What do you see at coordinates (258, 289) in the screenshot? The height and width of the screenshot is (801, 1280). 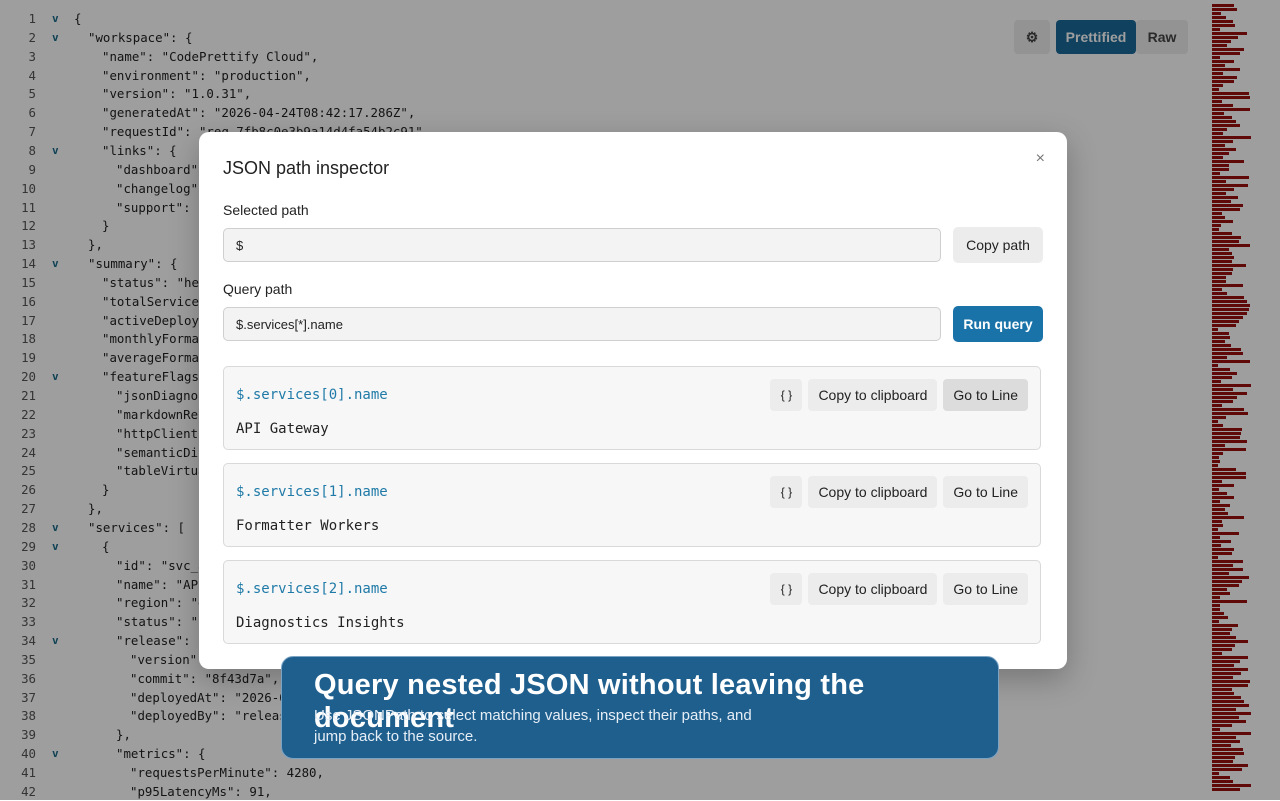 I see `query-path-label: Query path` at bounding box center [258, 289].